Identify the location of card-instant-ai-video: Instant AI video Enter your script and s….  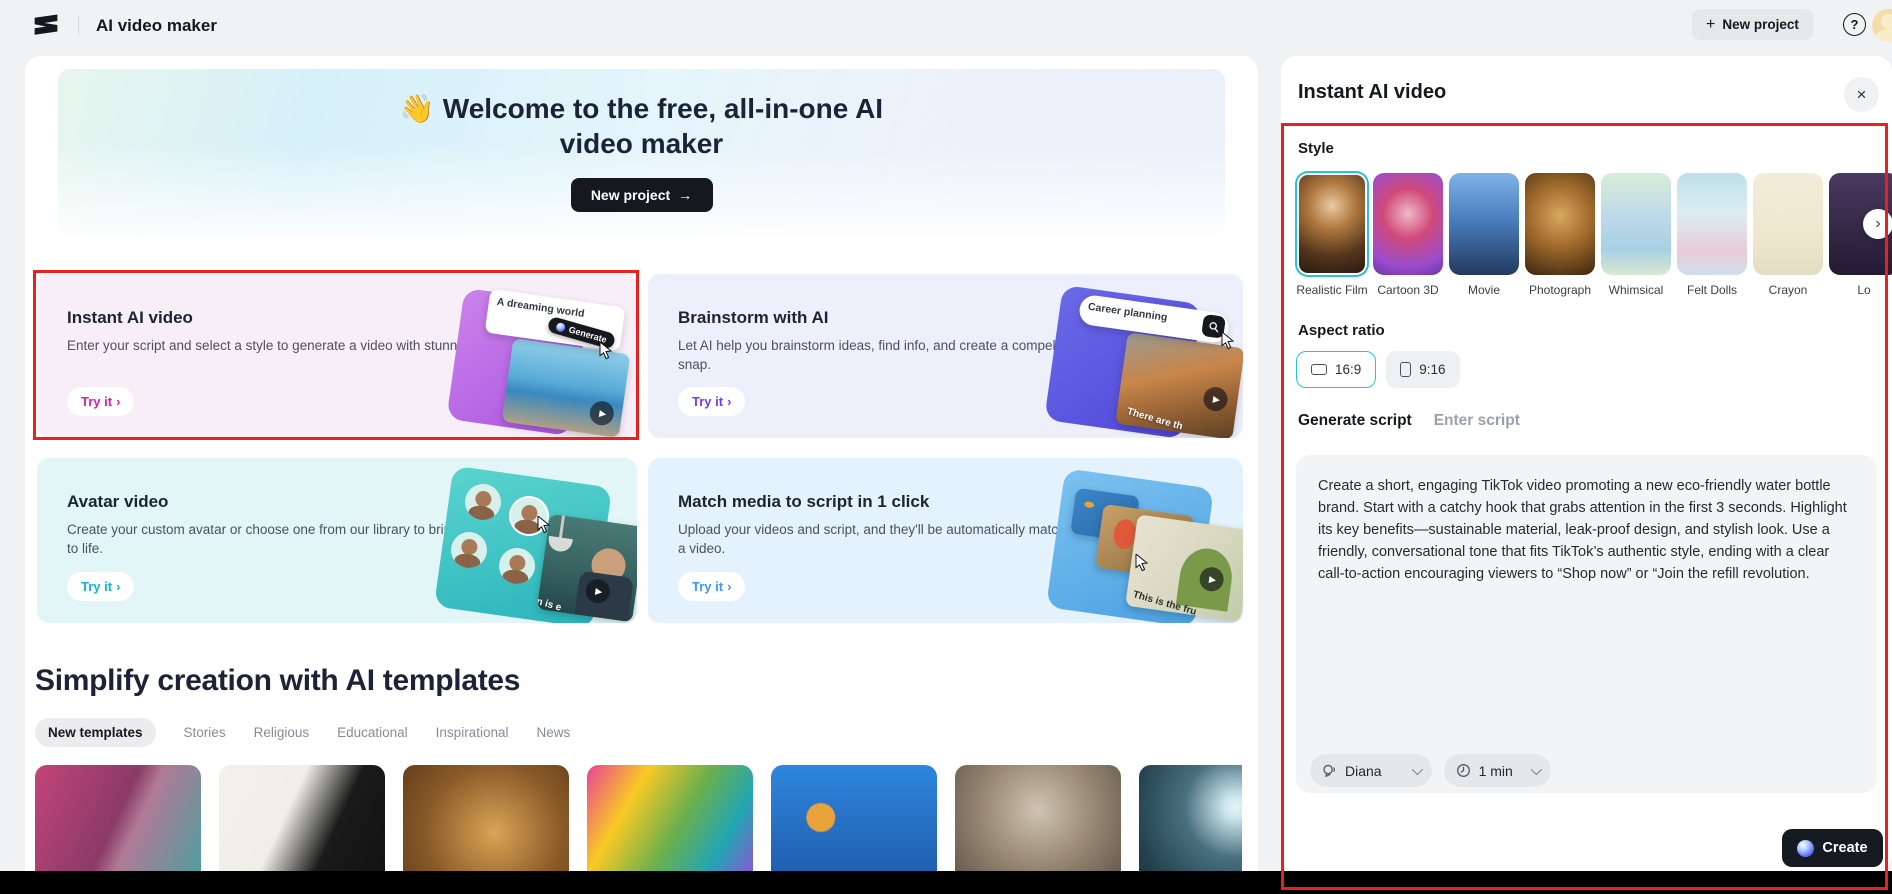
(337, 356).